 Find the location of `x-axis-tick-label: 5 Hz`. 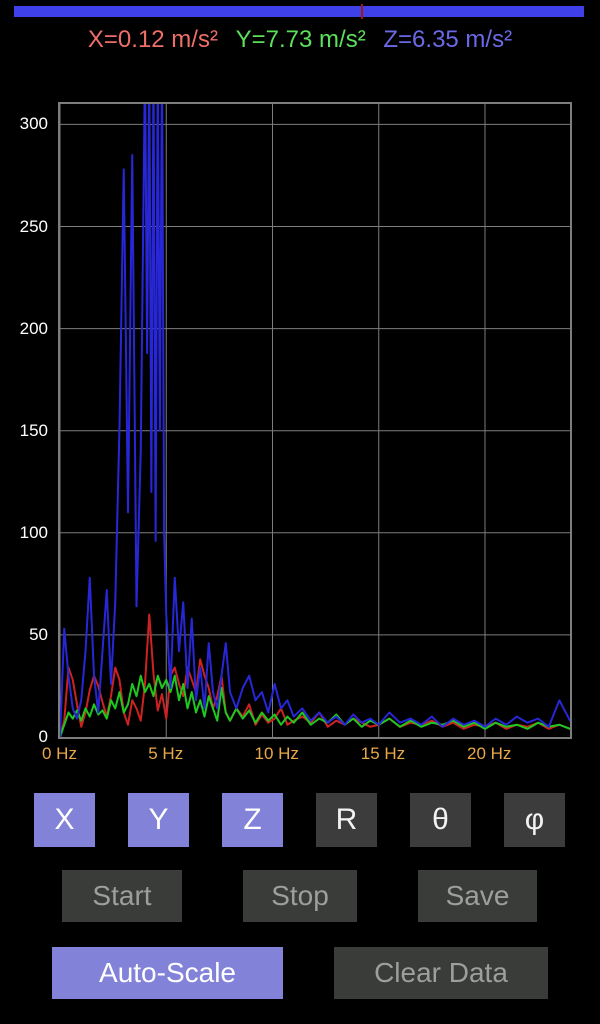

x-axis-tick-label: 5 Hz is located at coordinates (166, 753).